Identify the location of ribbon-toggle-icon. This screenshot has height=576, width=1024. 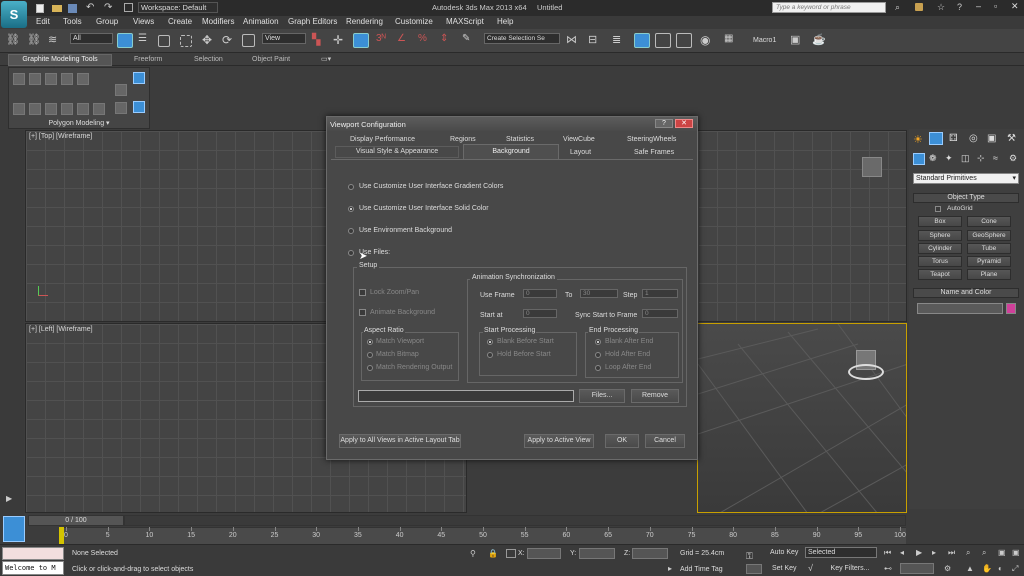
(139, 78).